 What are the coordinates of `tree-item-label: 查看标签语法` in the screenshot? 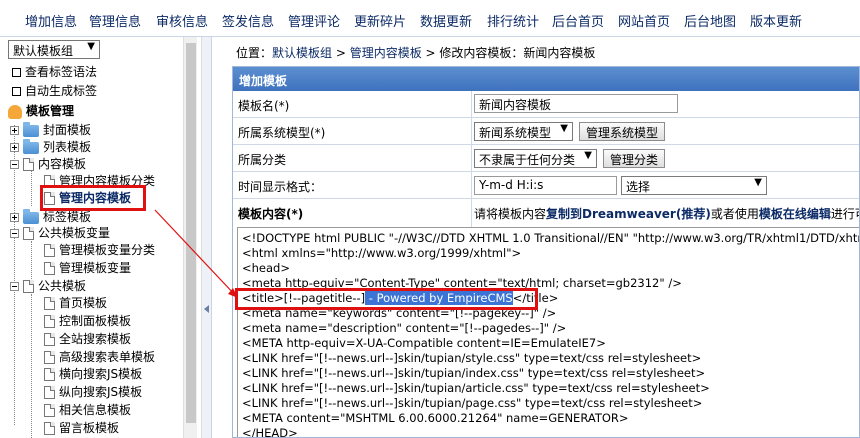 It's located at (61, 72).